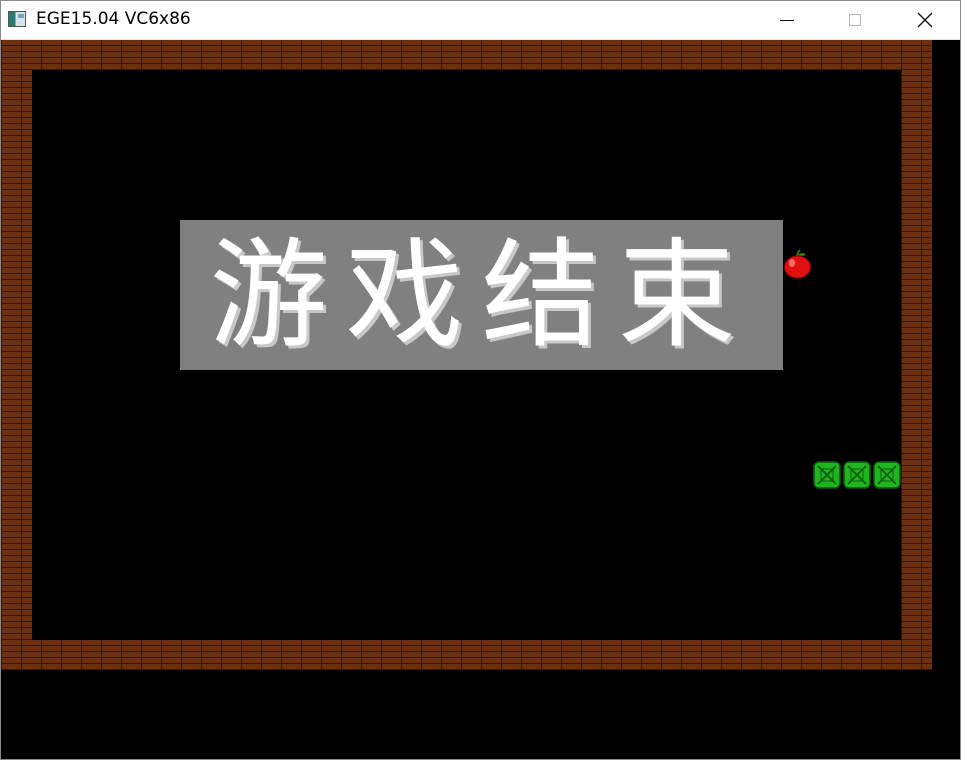  I want to click on maximize-button, so click(855, 20).